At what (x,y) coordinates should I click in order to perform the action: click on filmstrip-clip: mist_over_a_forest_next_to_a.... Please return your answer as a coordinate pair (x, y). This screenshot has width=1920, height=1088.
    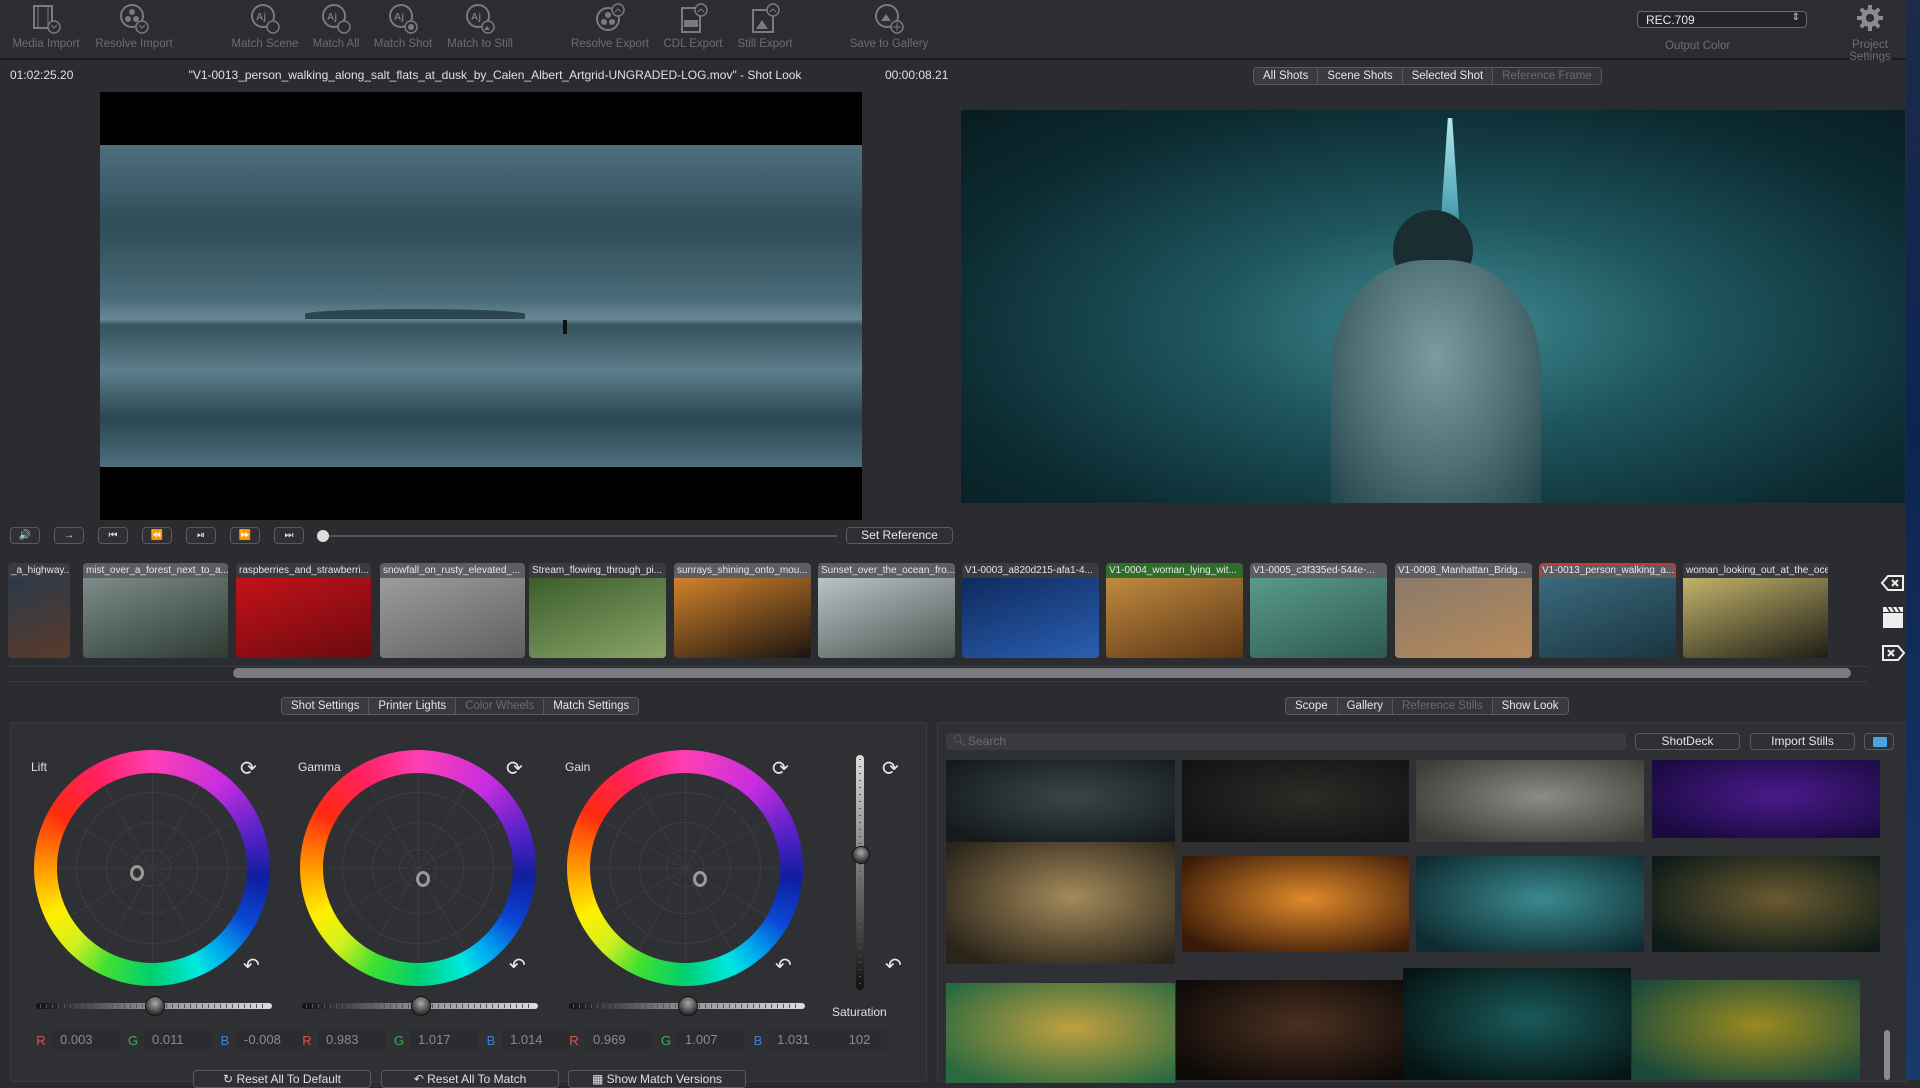
    Looking at the image, I should click on (155, 610).